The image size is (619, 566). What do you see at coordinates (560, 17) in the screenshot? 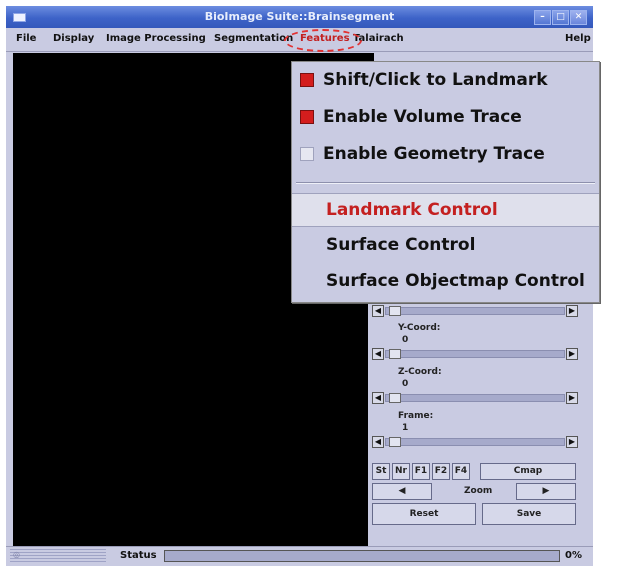
I see `maximize-button: □` at bounding box center [560, 17].